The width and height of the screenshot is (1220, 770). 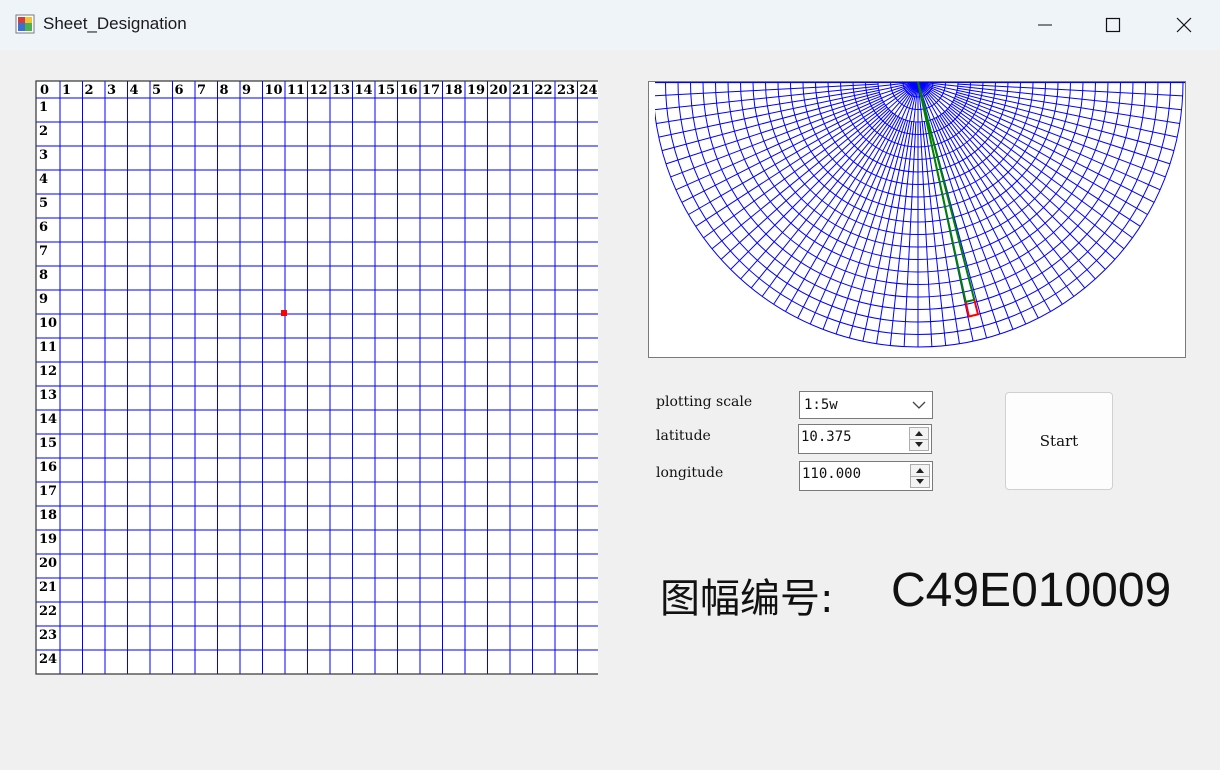 I want to click on close-icon, so click(x=1184, y=25).